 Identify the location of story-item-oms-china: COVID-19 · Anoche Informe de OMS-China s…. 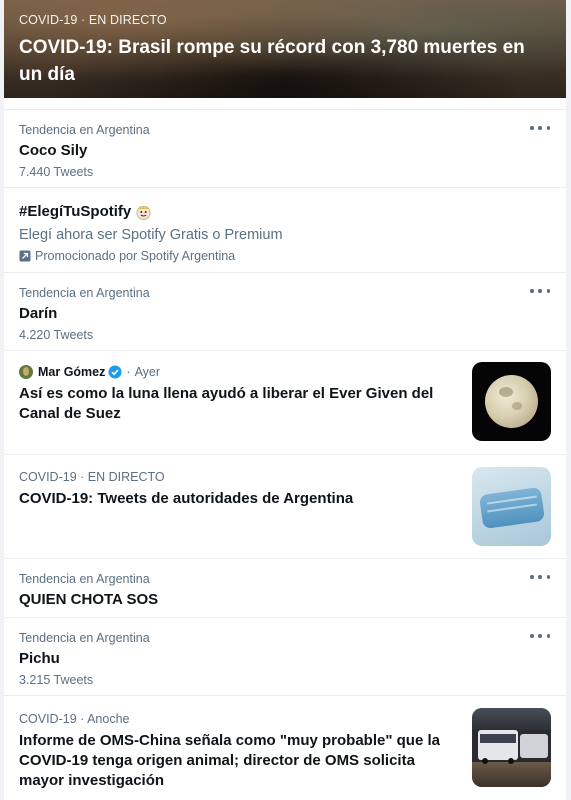
(285, 748).